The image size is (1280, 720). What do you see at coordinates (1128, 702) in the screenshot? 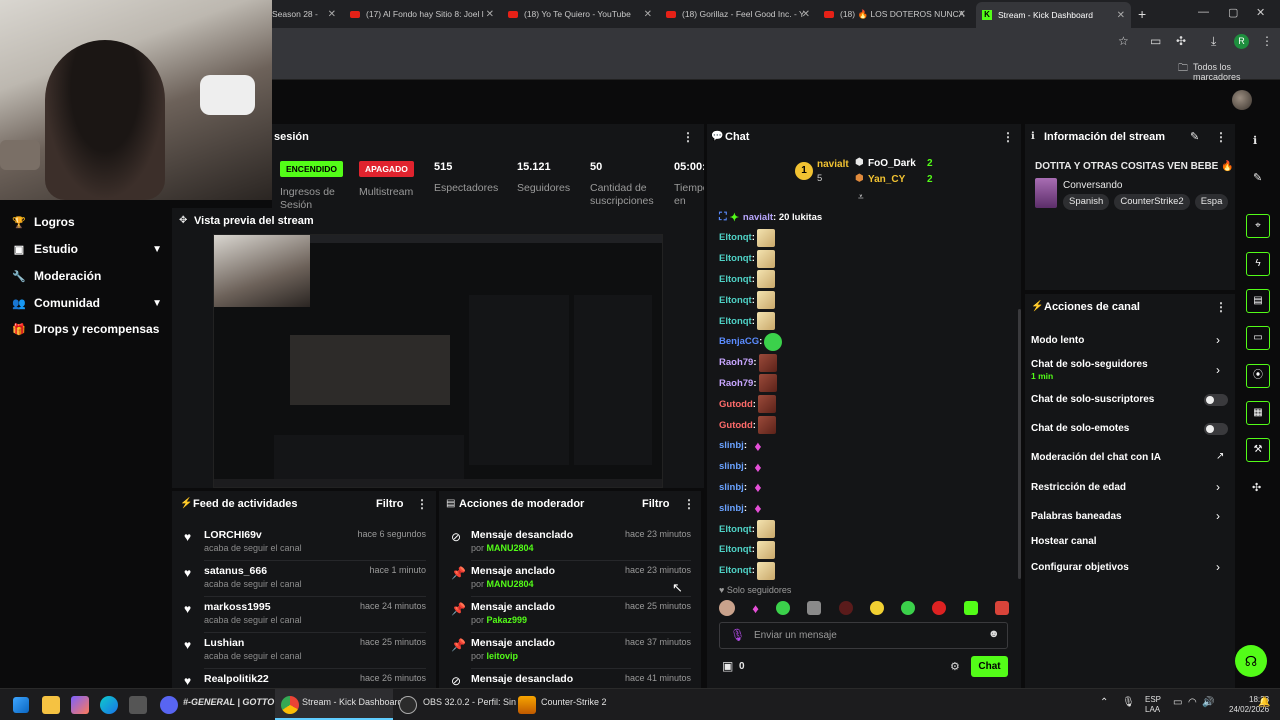
I see `microphone-tray-icon: 🎙` at bounding box center [1128, 702].